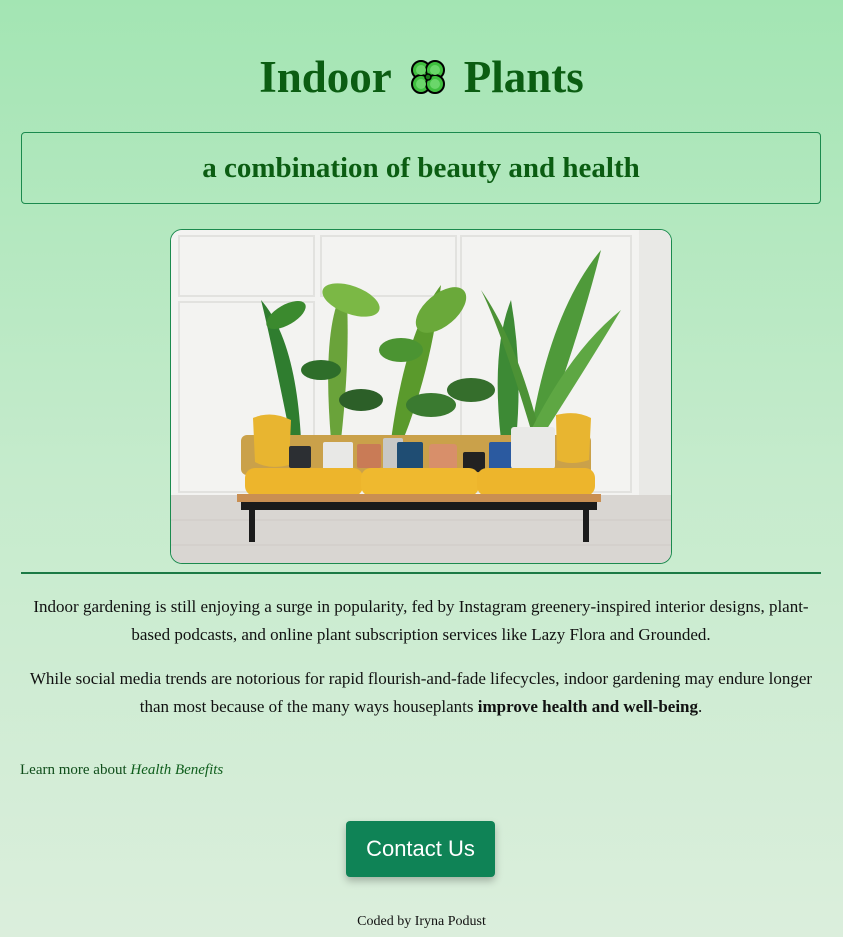  I want to click on four-leaf-clover-icon, so click(427, 77).